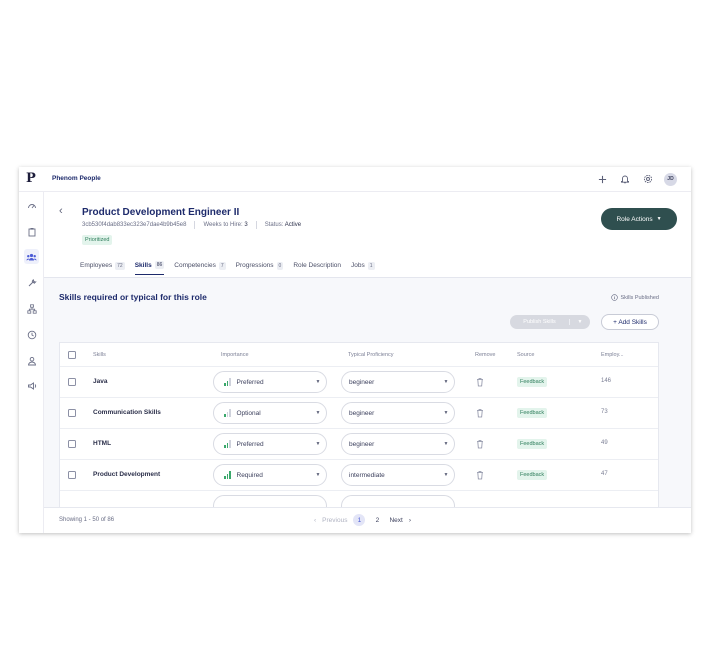  I want to click on prioritized-badge: Prioritized, so click(97, 240).